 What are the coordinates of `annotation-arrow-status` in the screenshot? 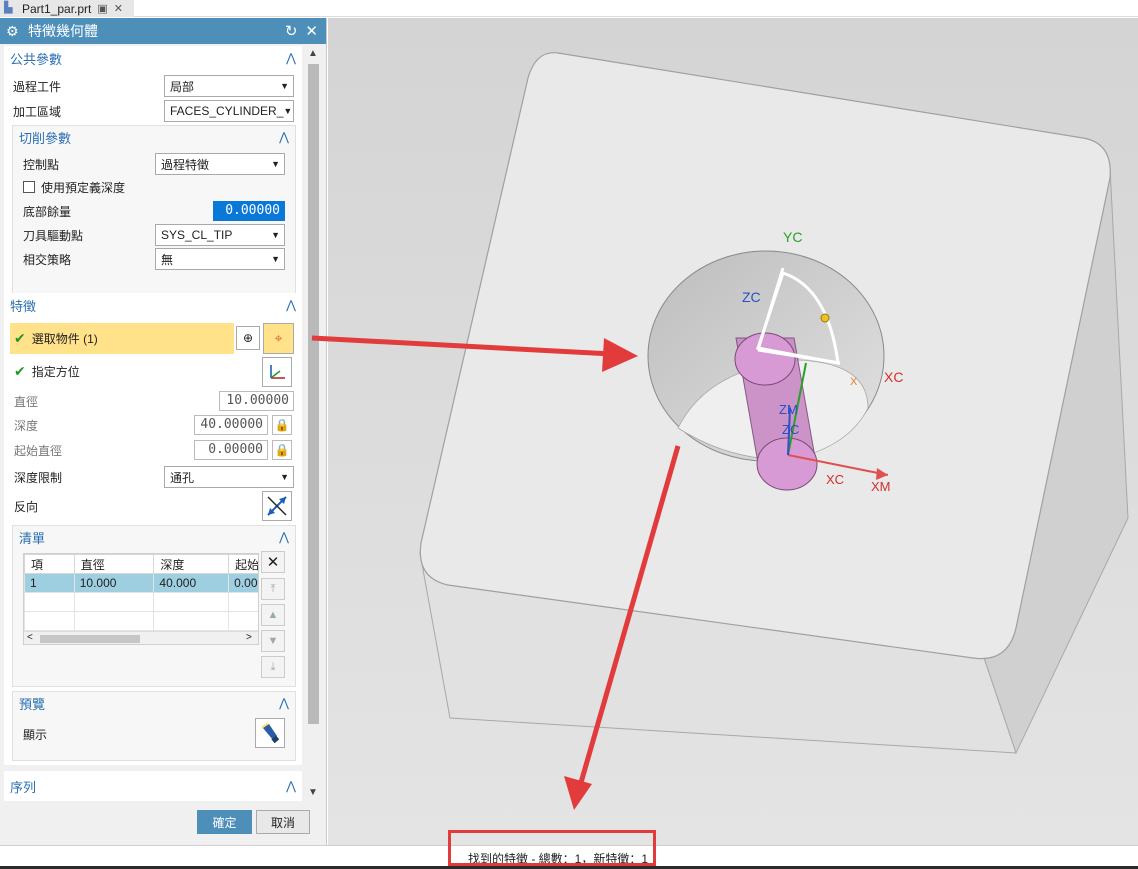 It's located at (629, 616).